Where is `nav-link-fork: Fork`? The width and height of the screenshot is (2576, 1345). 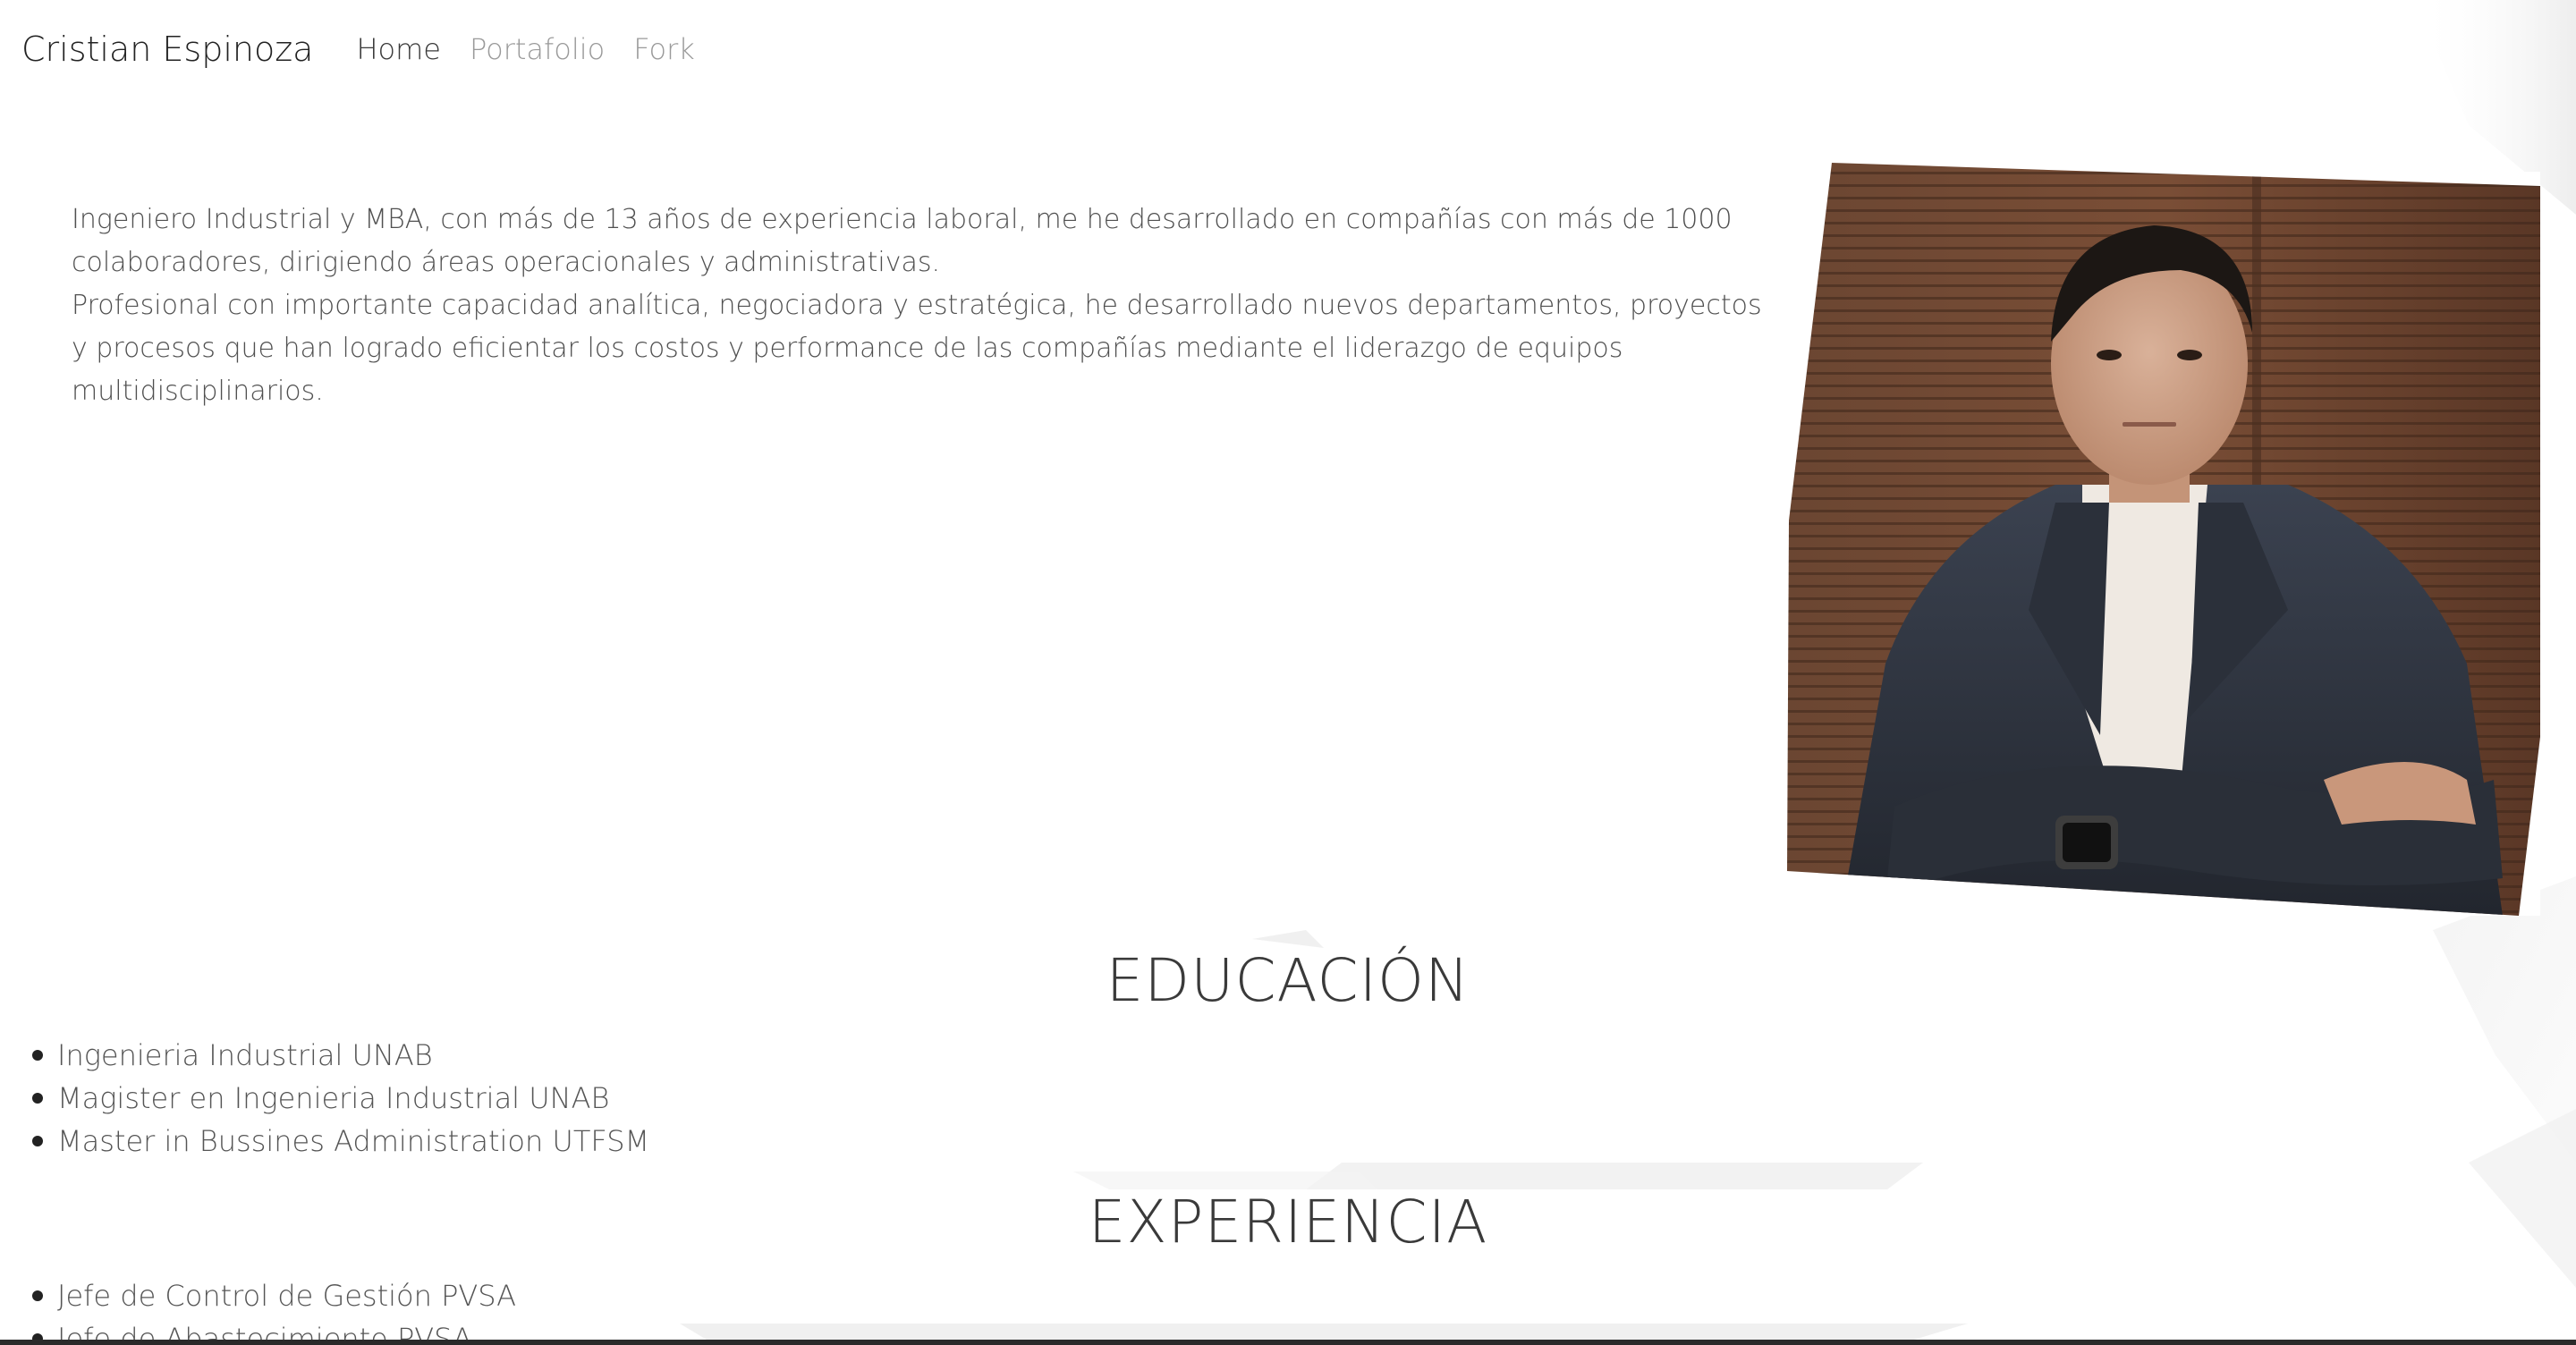 nav-link-fork: Fork is located at coordinates (664, 49).